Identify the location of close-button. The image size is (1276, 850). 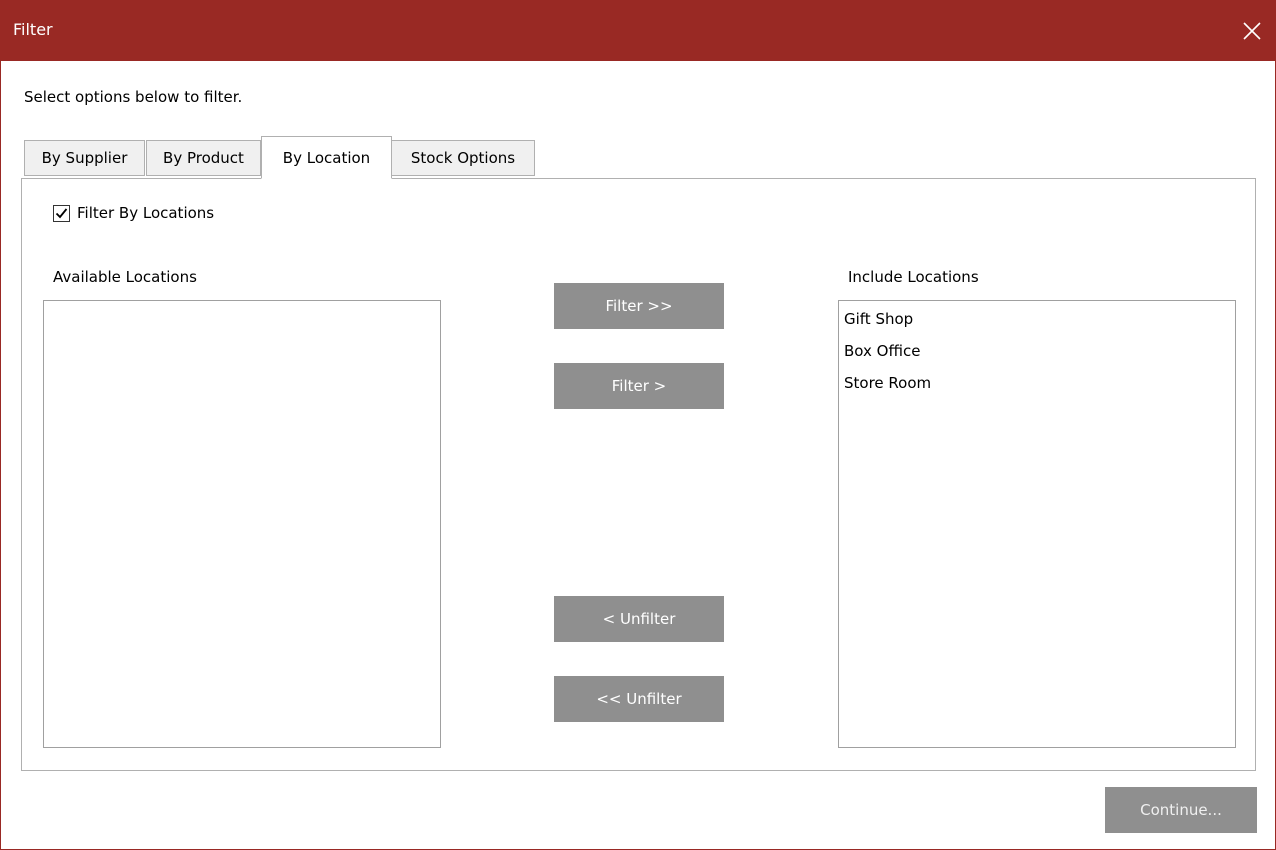
(1252, 31).